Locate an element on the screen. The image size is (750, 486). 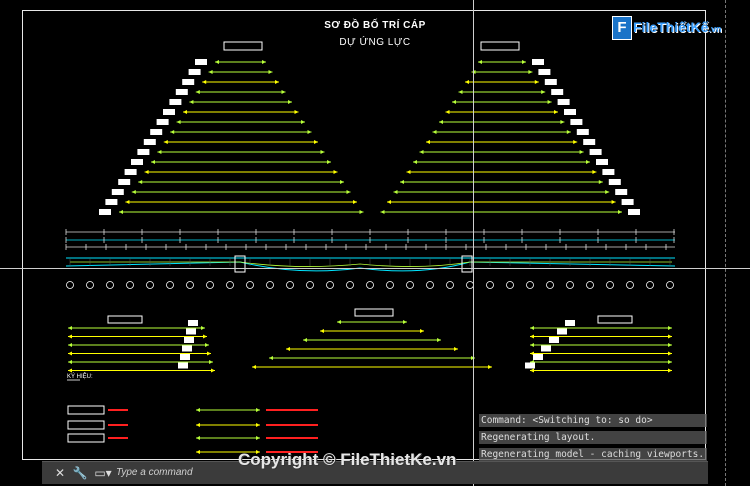
crosshair-vertical is located at coordinates (473, 243).